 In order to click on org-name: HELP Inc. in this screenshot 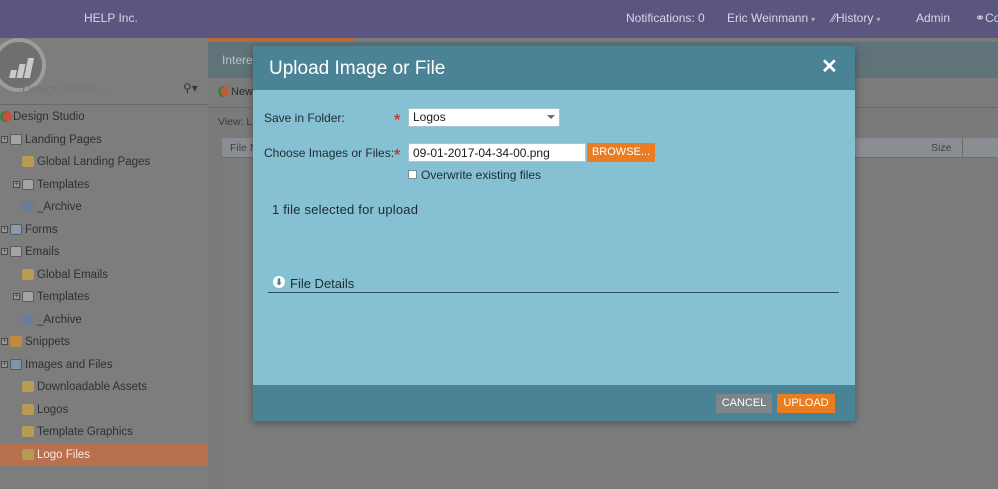, I will do `click(111, 18)`.